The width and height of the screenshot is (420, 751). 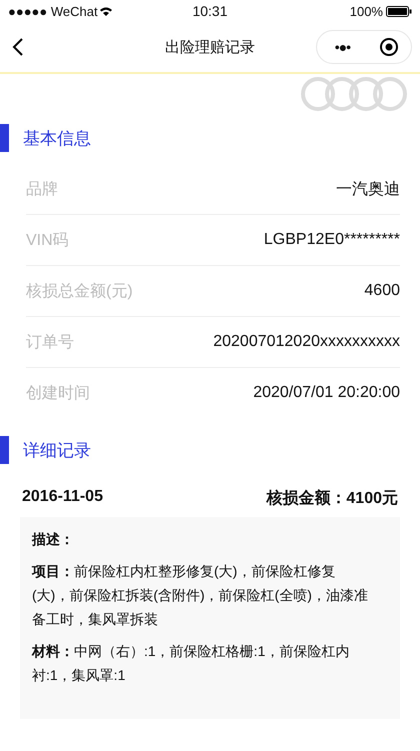 I want to click on record-text: 项目：前保险杠内杠整形修复(大)，前保险杠修复(大)，前保险杠拆装(含附件)，前保险杠(全喷)，油漆准备工时，集风罩拆装, so click(x=200, y=595).